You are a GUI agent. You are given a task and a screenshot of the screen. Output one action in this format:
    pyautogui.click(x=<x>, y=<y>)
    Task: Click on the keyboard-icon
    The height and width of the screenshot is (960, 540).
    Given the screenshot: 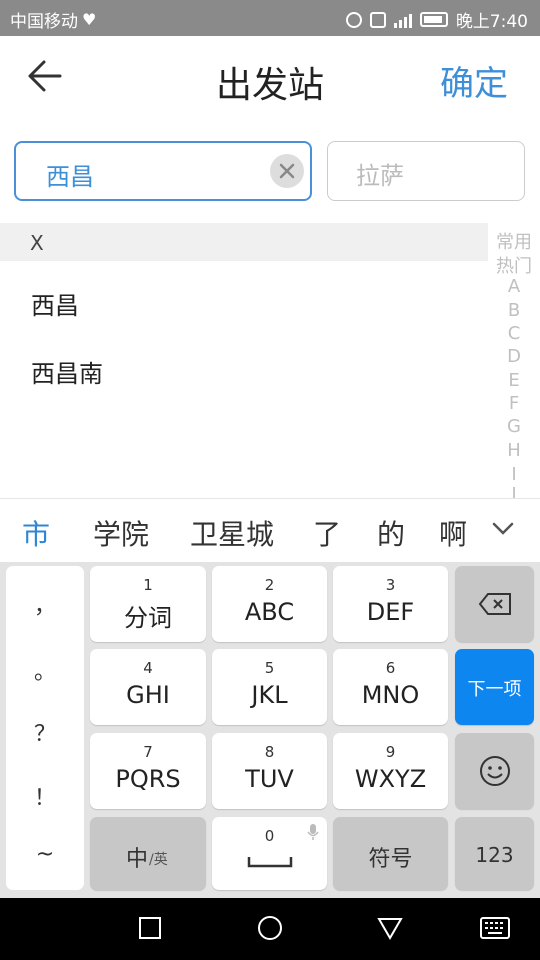 What is the action you would take?
    pyautogui.click(x=495, y=928)
    